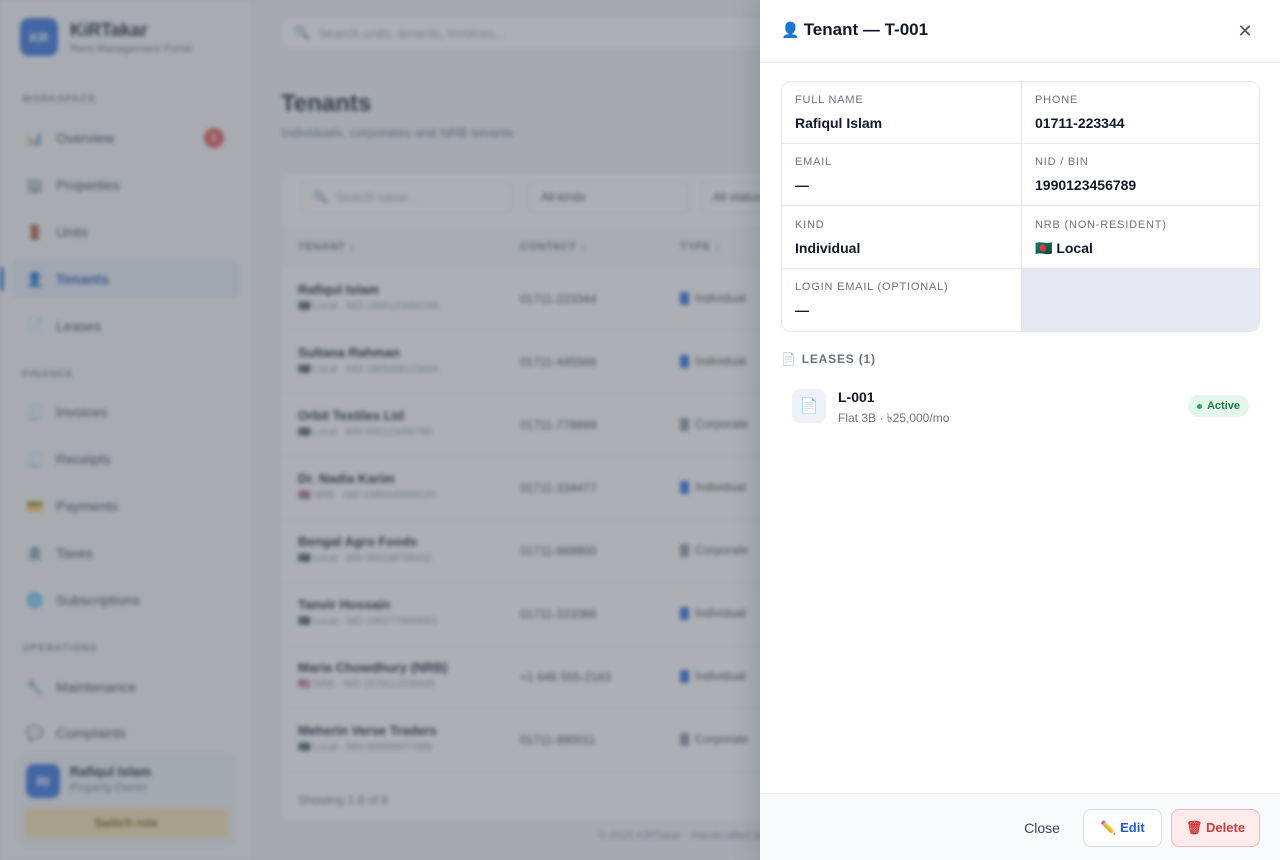 Image resolution: width=1280 pixels, height=860 pixels. What do you see at coordinates (1215, 828) in the screenshot?
I see `delete-button: 🗑 Delete` at bounding box center [1215, 828].